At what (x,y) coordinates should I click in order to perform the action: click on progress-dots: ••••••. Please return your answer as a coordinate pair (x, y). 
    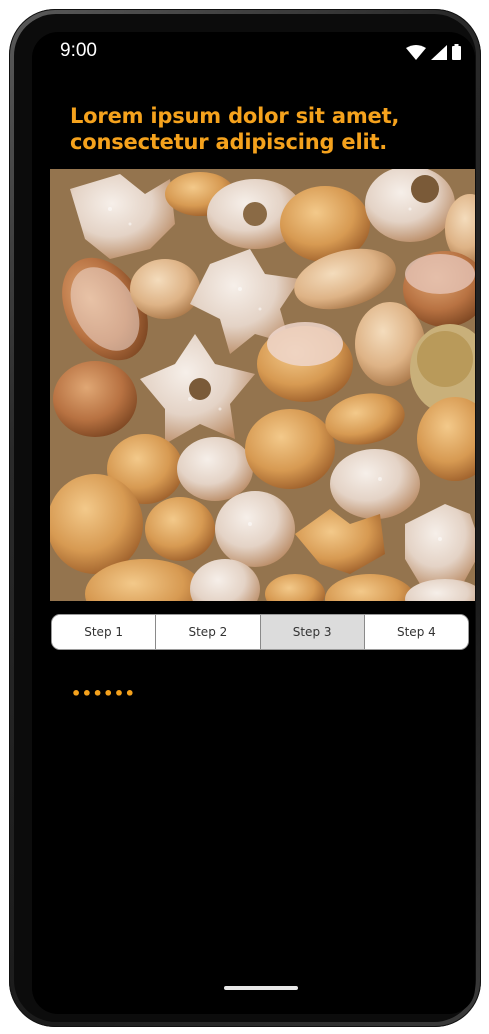
    Looking at the image, I should click on (103, 693).